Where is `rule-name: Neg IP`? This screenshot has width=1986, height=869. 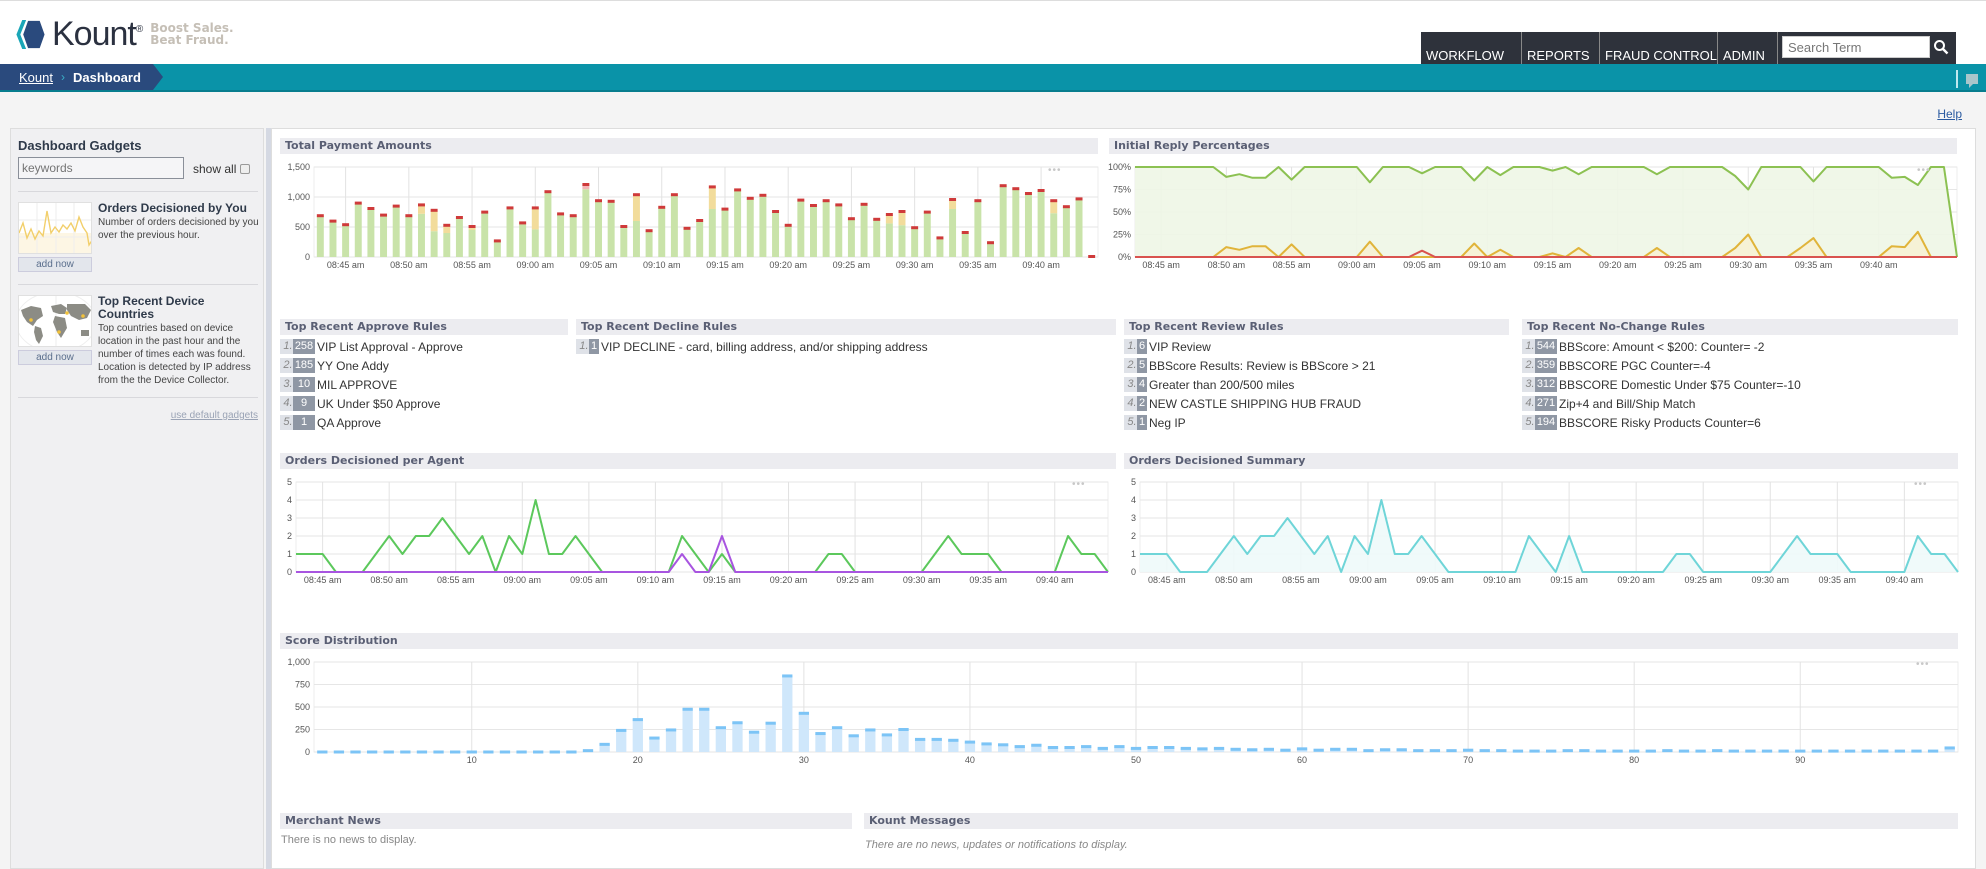 rule-name: Neg IP is located at coordinates (1167, 423).